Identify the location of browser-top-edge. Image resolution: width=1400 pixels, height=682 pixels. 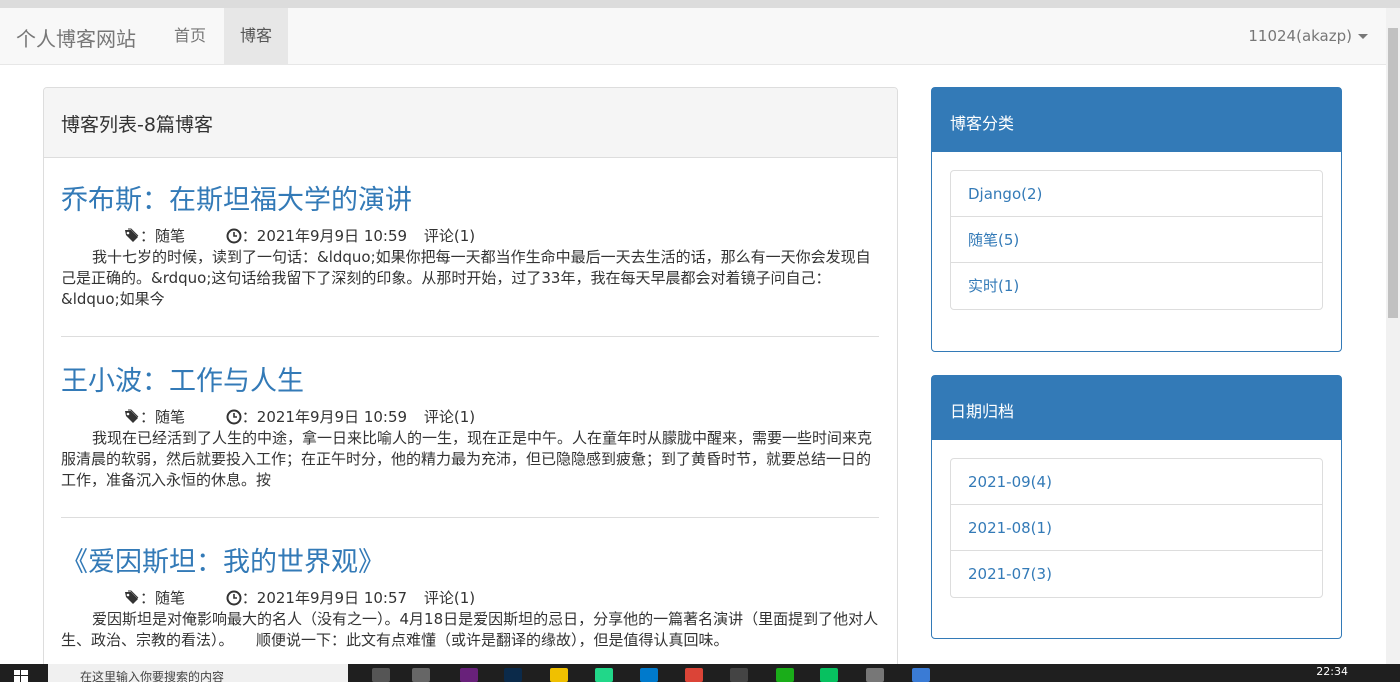
(700, 4).